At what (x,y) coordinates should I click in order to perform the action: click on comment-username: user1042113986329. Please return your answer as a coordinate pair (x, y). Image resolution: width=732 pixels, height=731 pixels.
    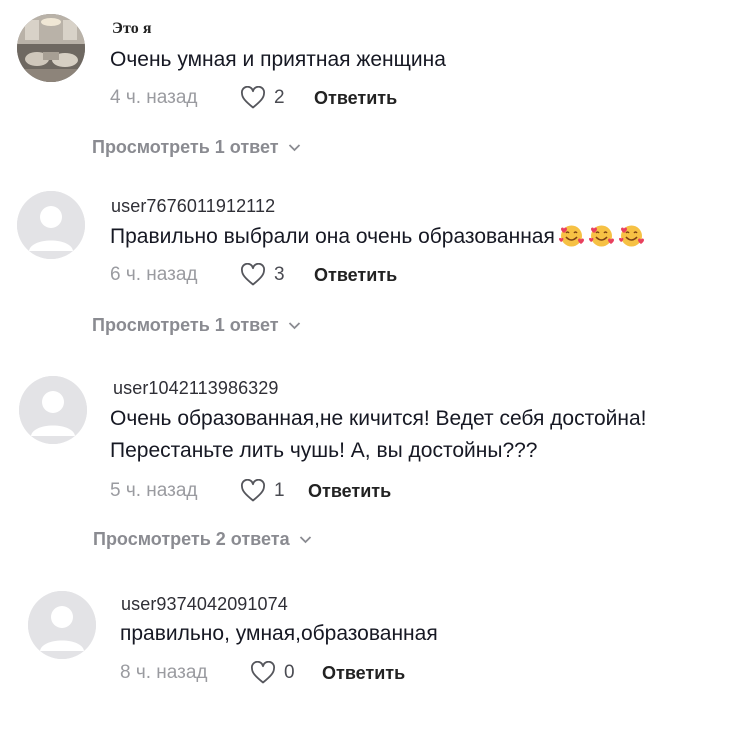
    Looking at the image, I should click on (196, 388).